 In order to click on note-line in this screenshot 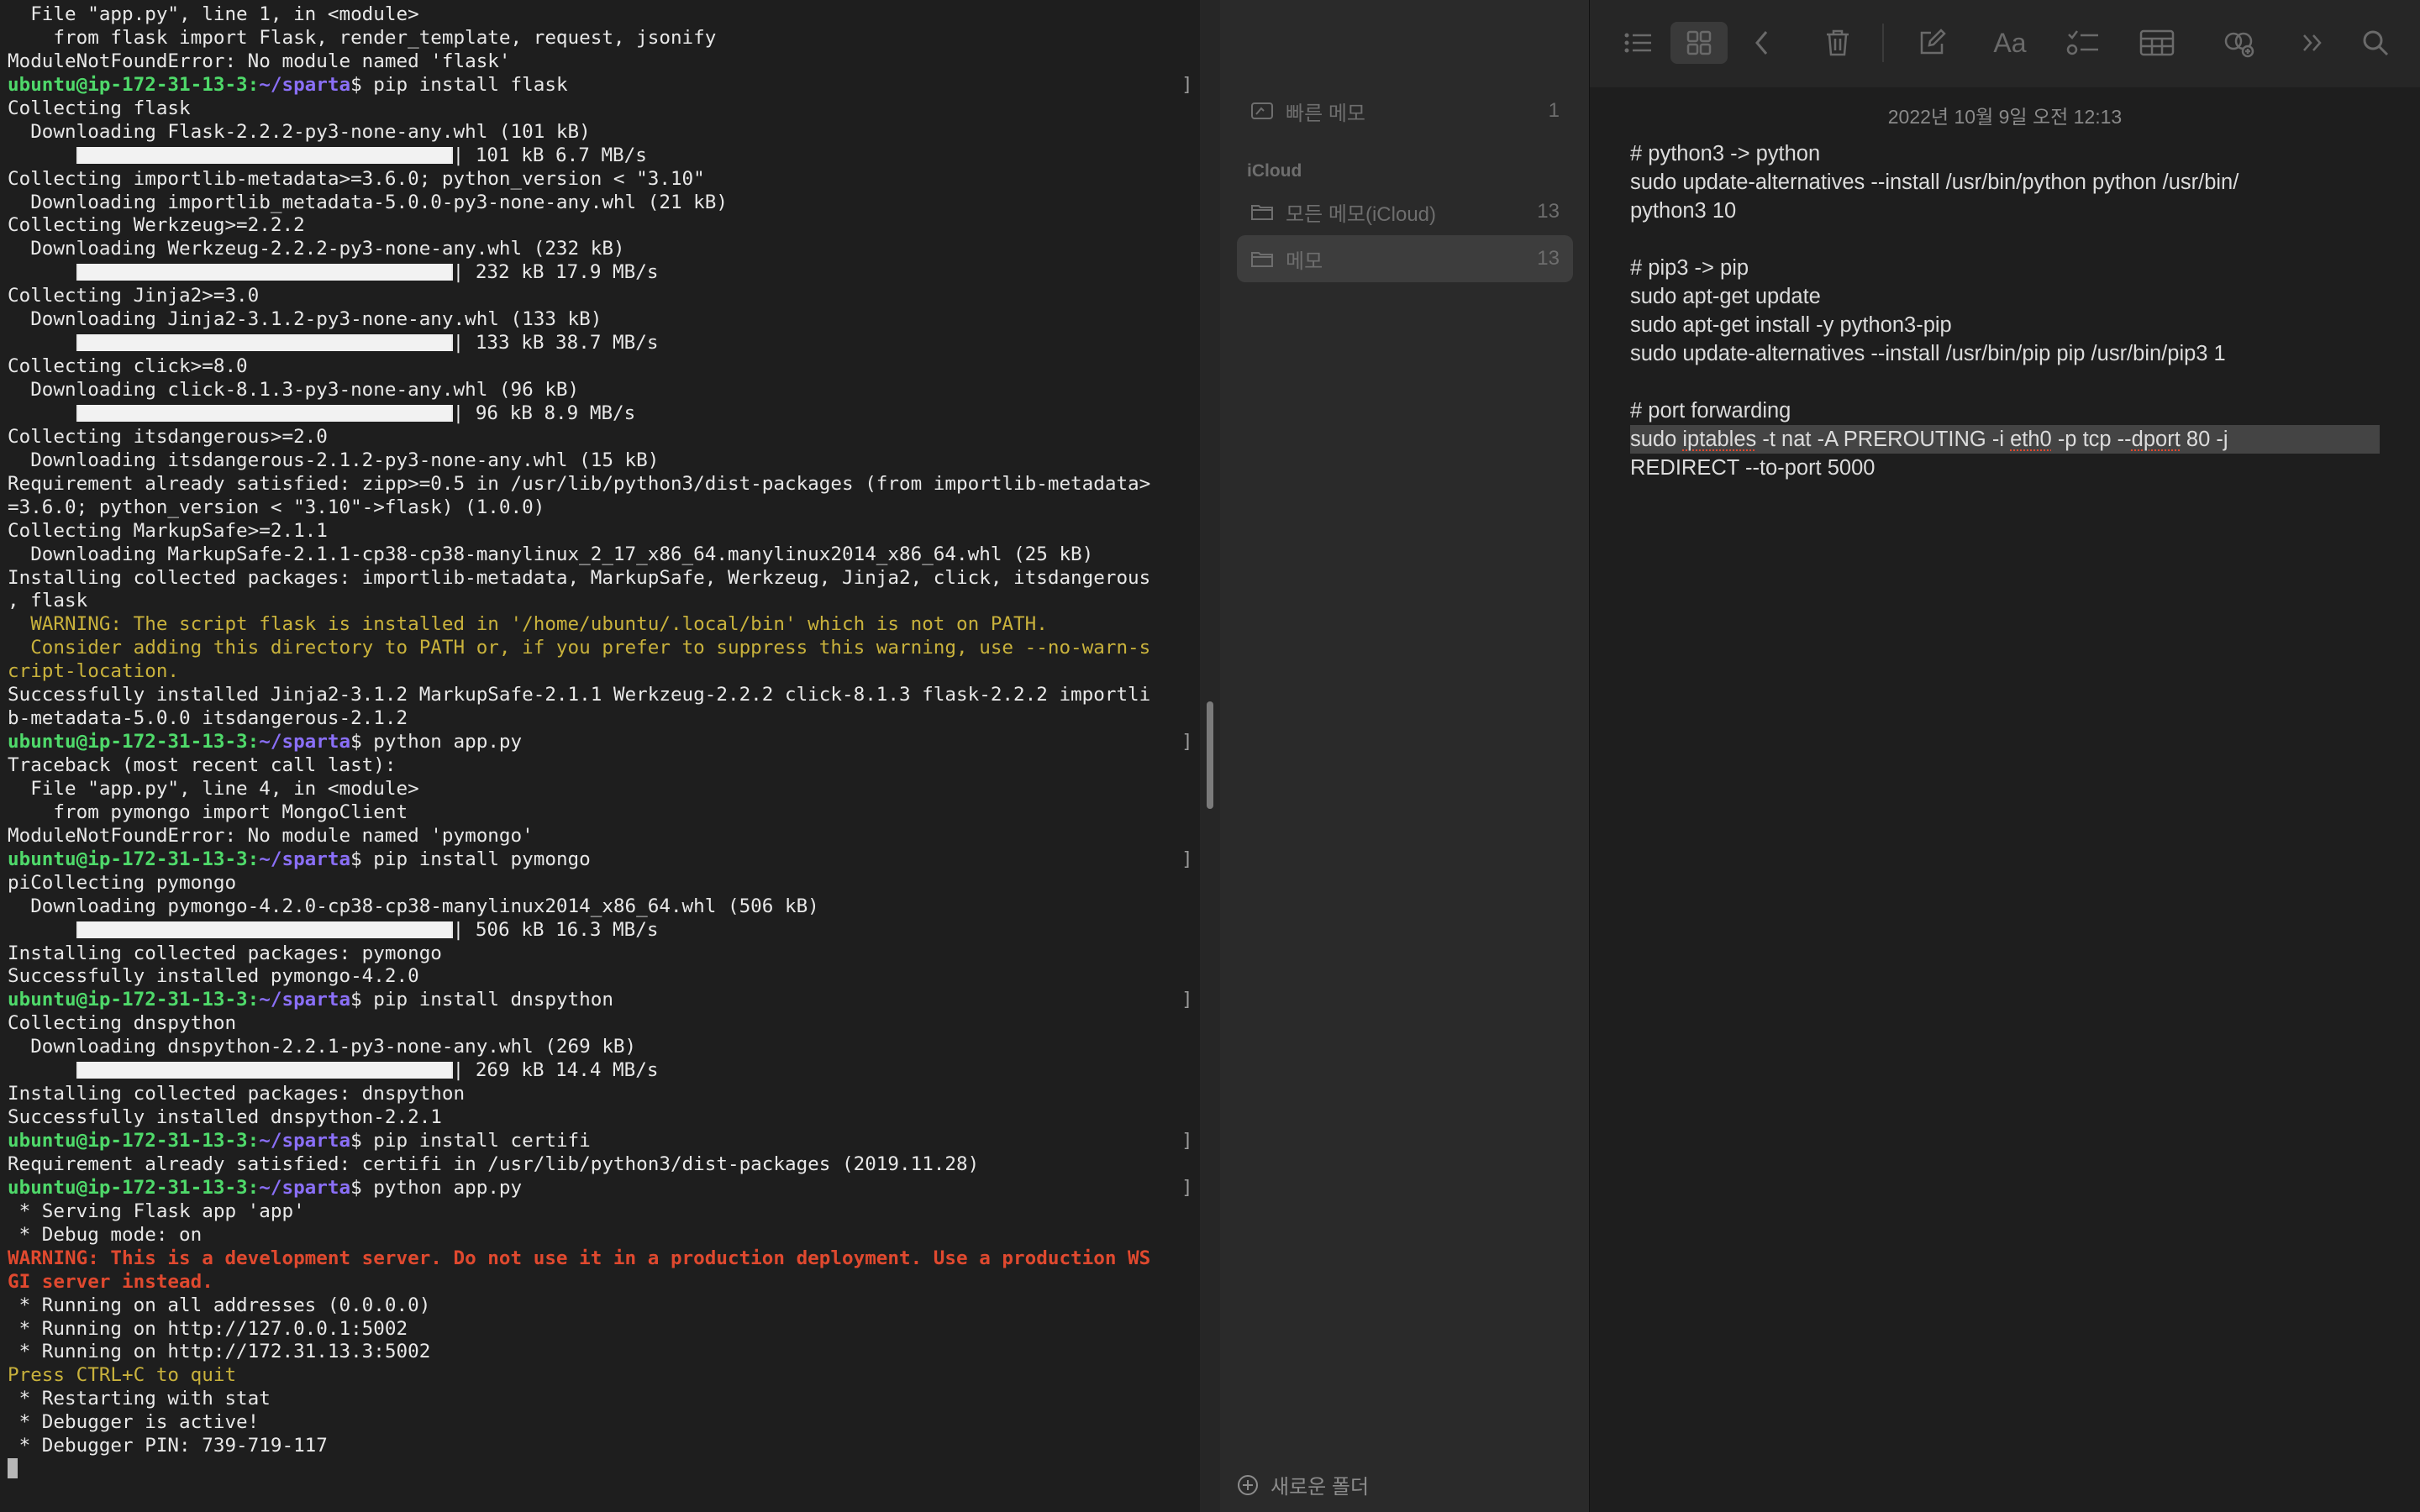, I will do `click(2008, 382)`.